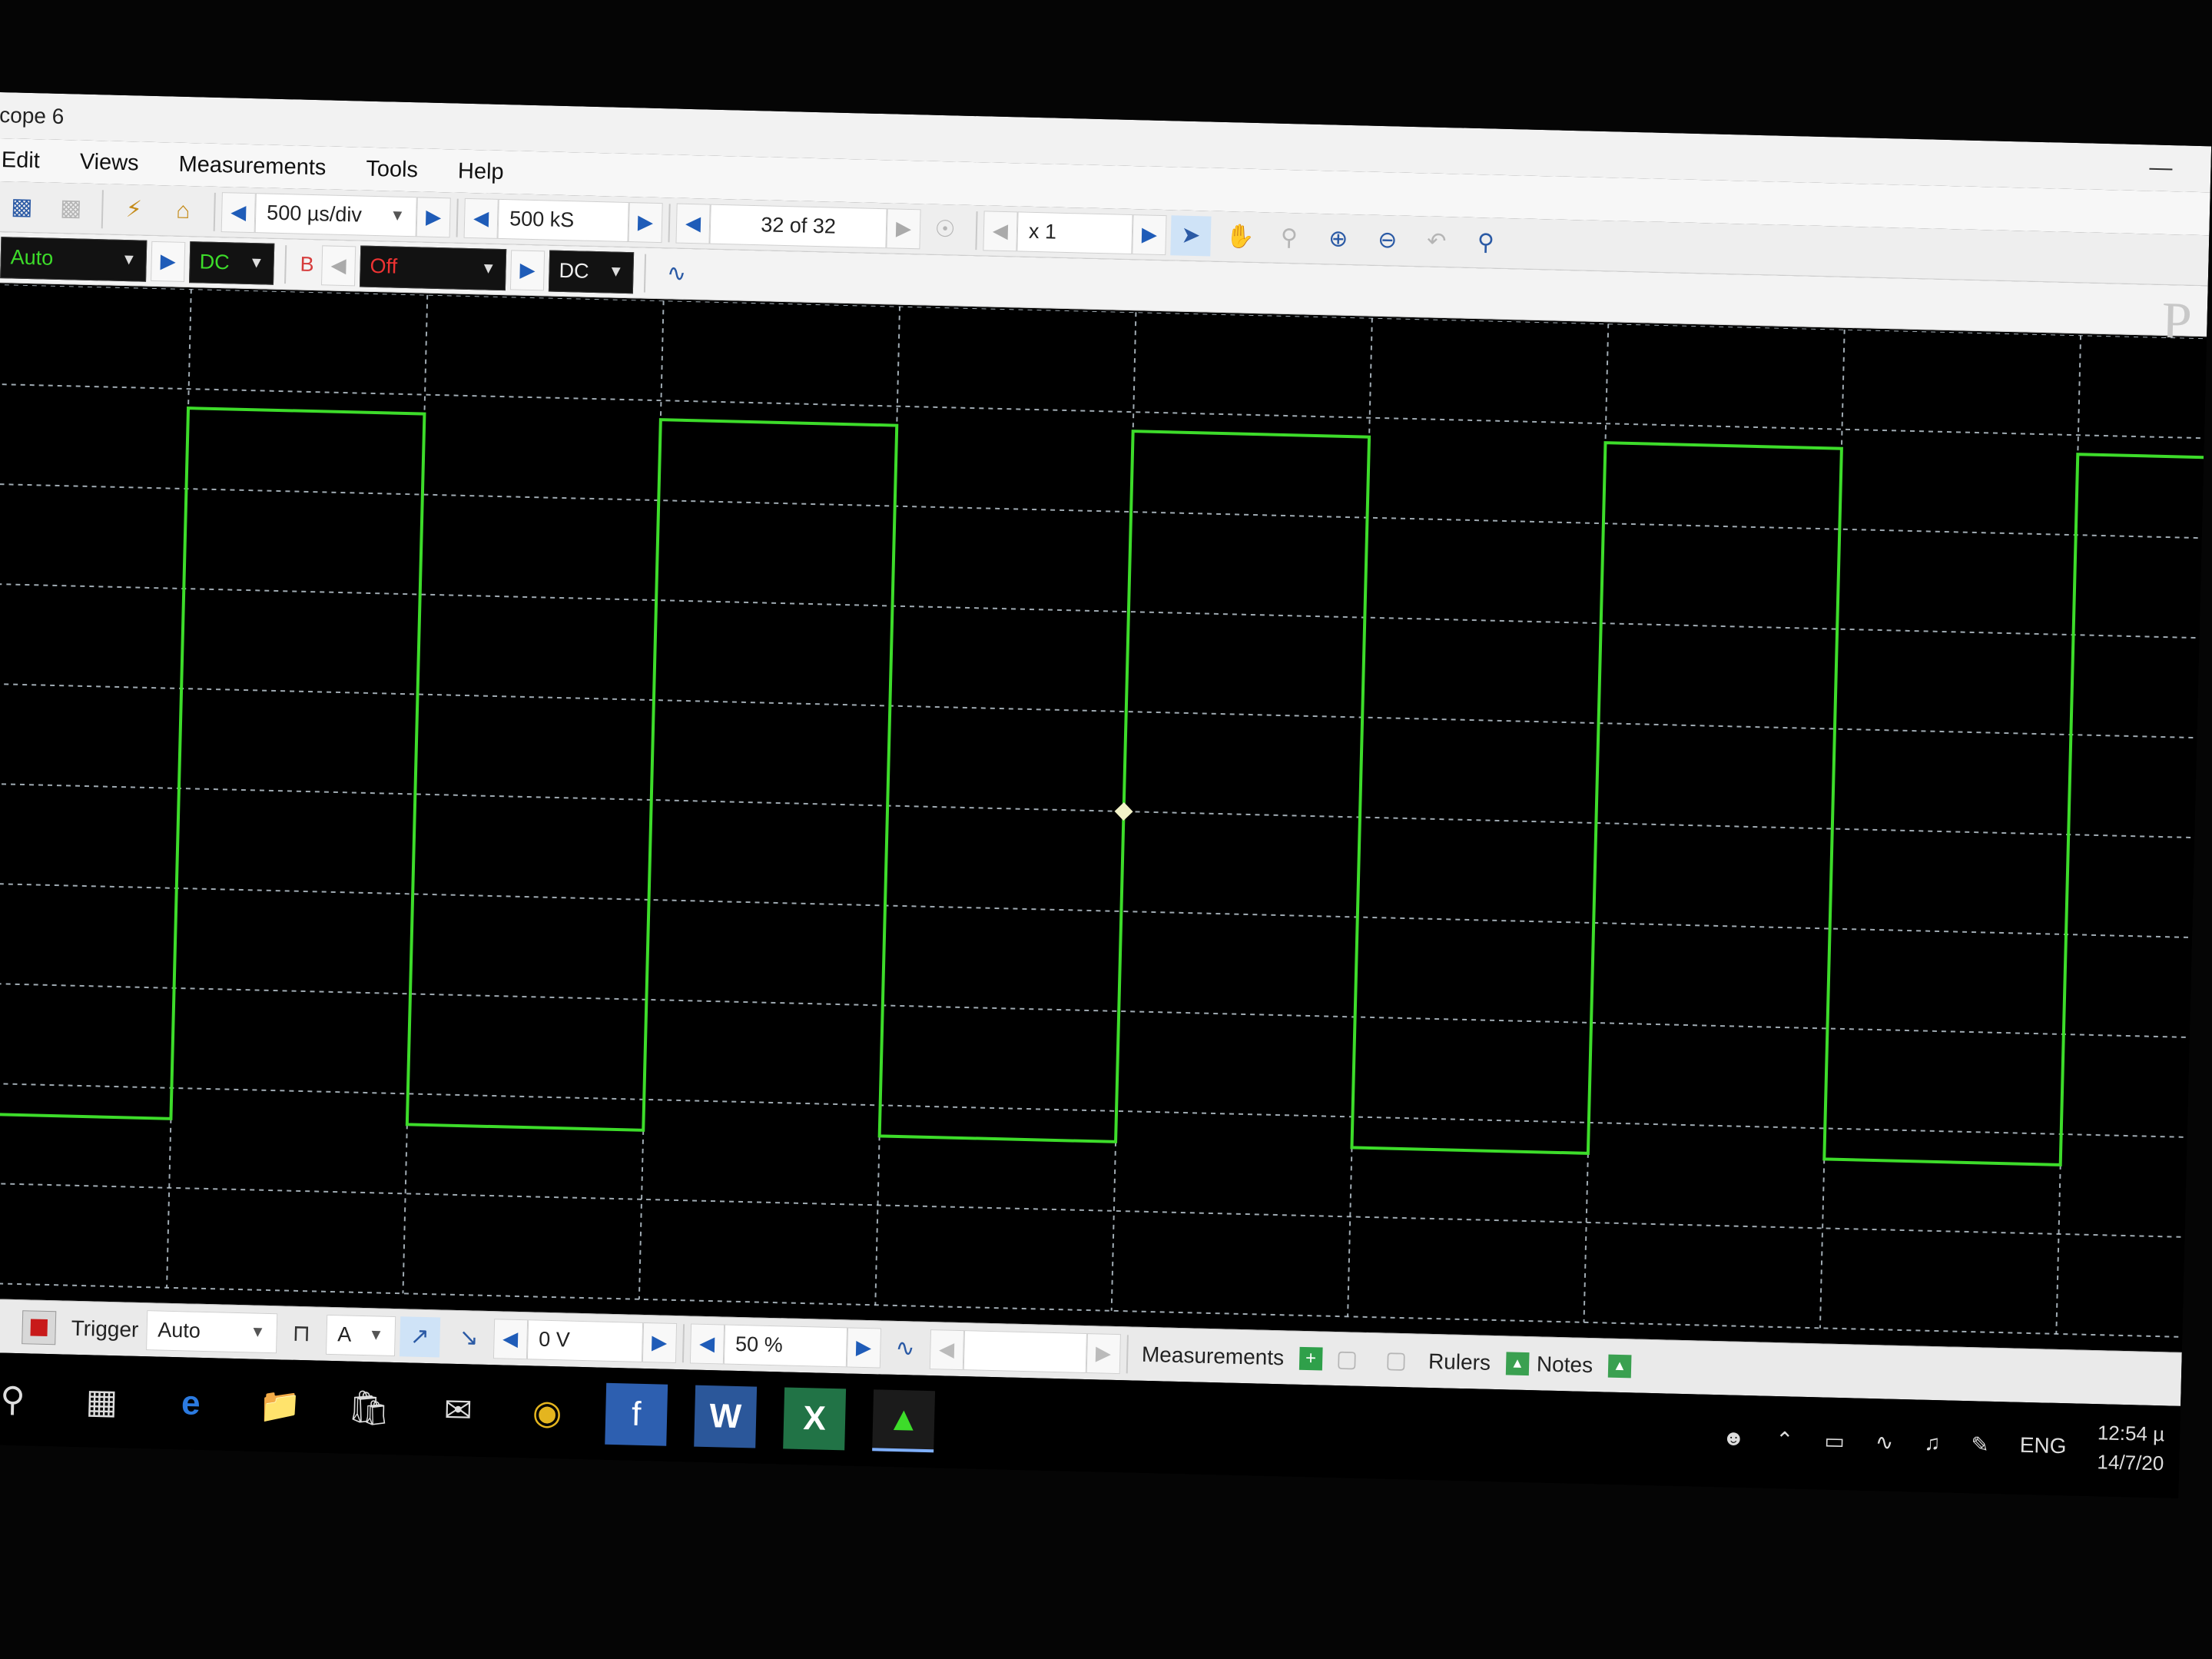  I want to click on pointer-tool-icon: ➤, so click(1191, 235).